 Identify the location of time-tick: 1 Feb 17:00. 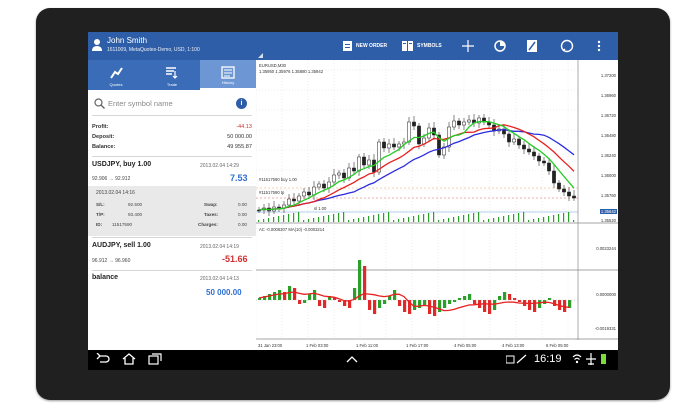
(417, 345).